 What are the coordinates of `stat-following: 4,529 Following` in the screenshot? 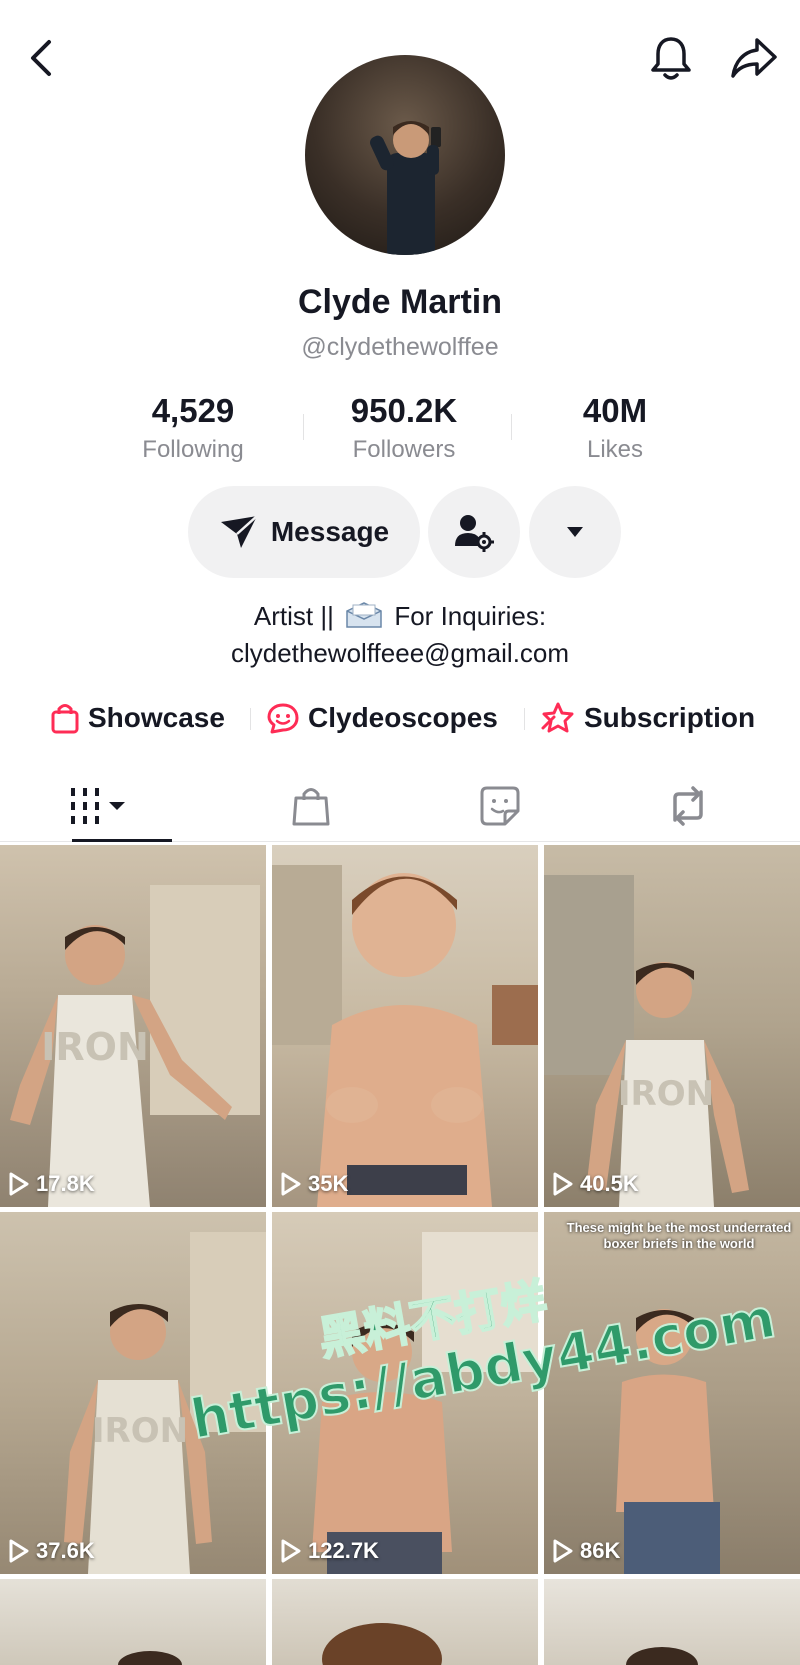 It's located at (193, 428).